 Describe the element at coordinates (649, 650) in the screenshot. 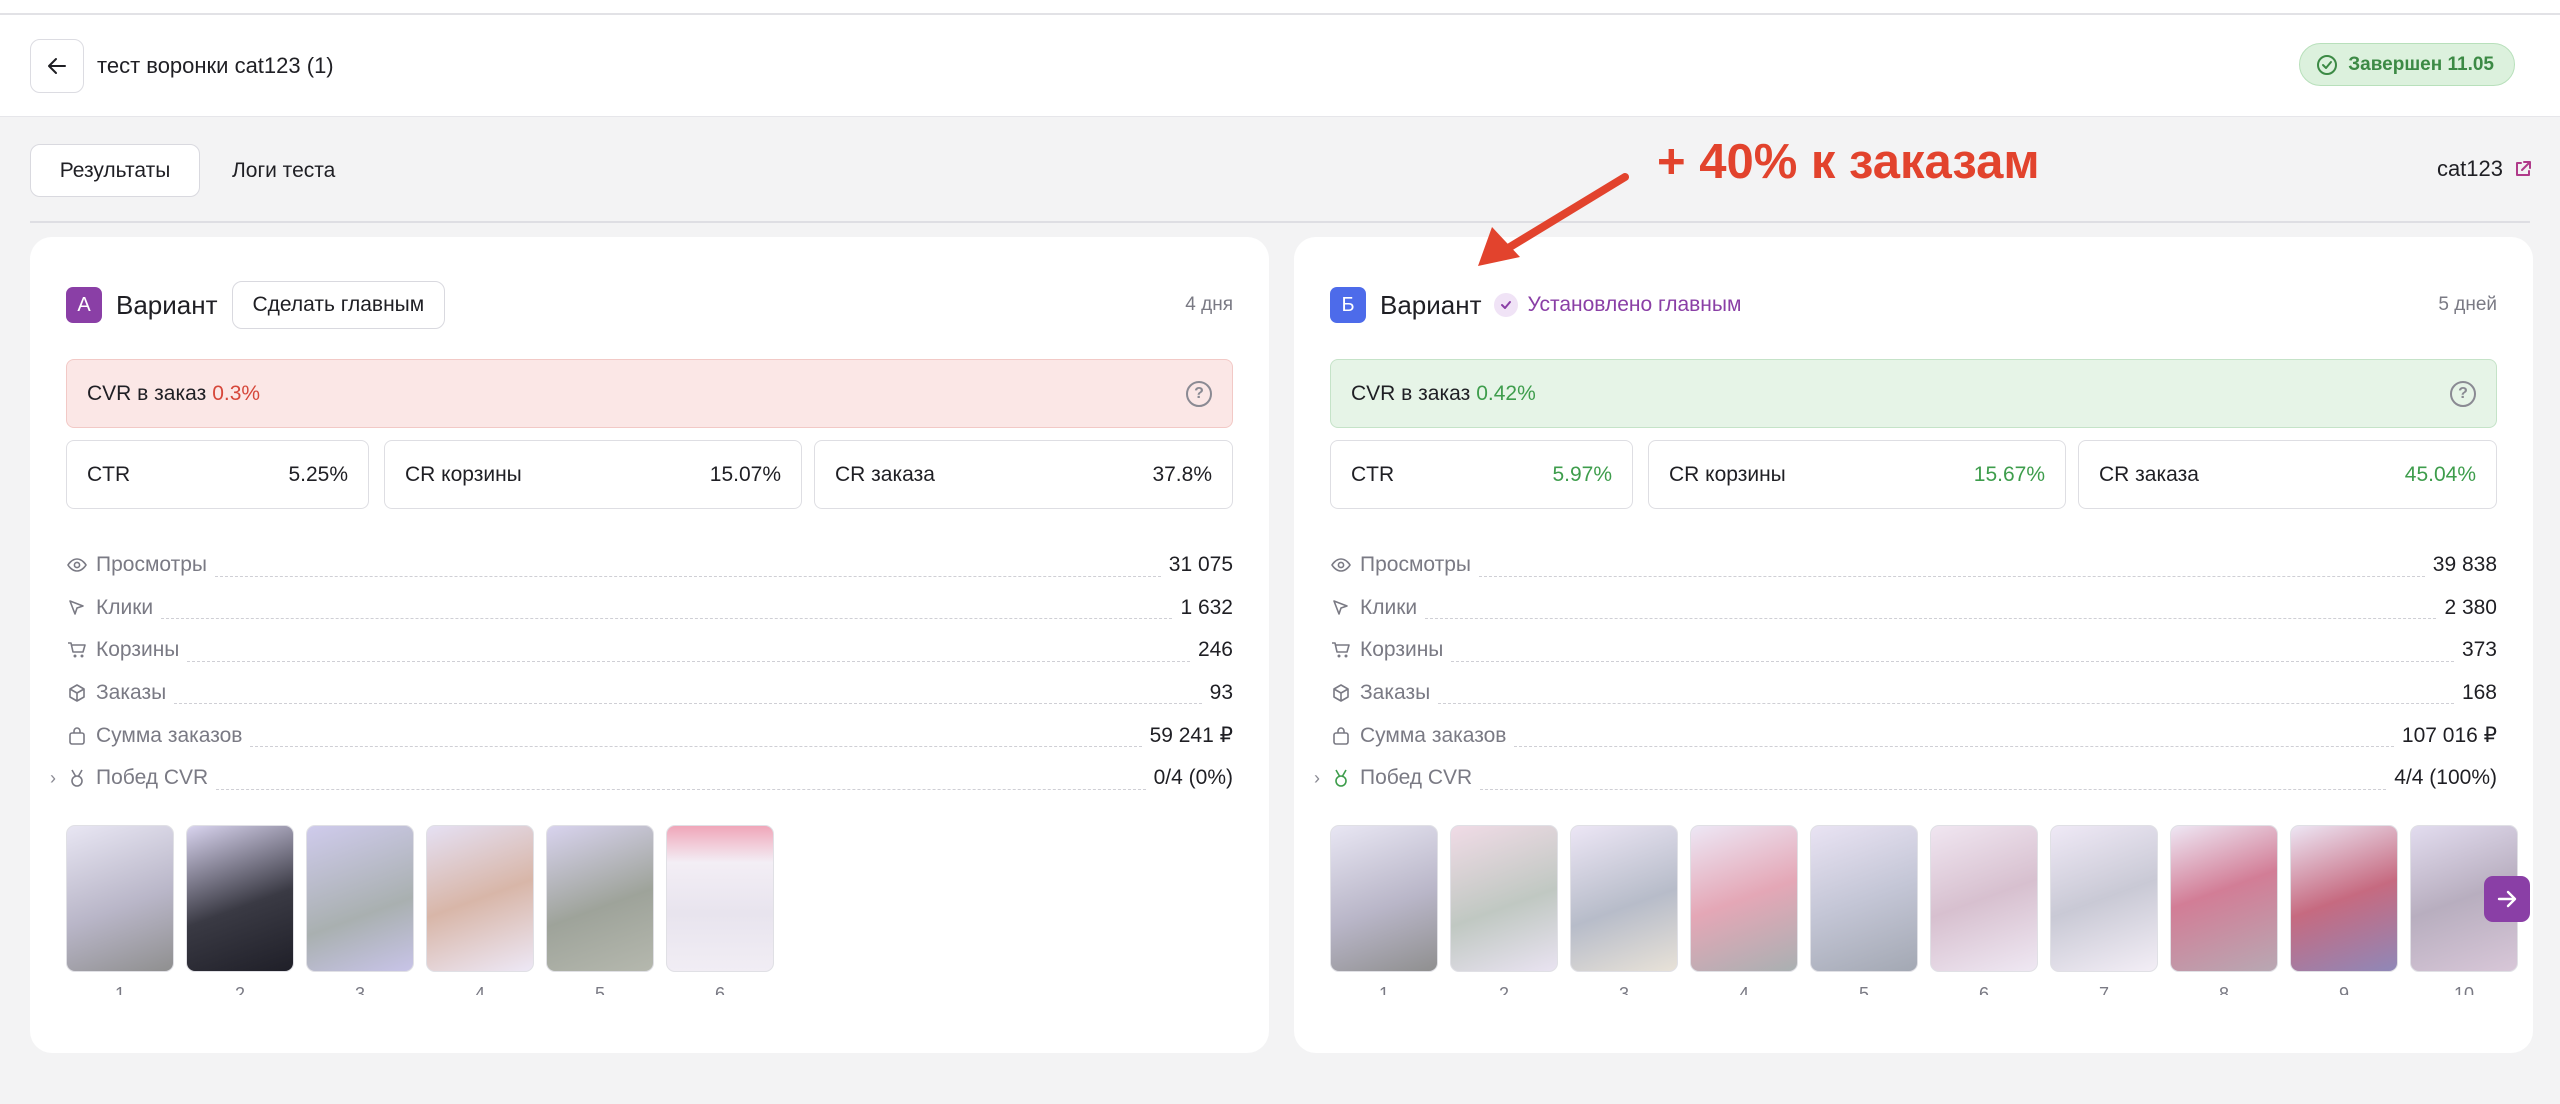

I see `stat-row-carts: Корзины 246` at that location.